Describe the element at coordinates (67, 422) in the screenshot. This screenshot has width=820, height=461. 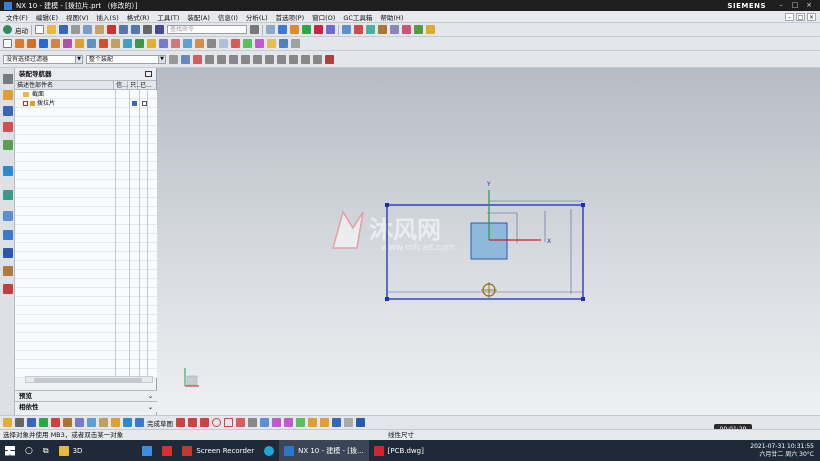
I see `delay-eval-icon` at that location.